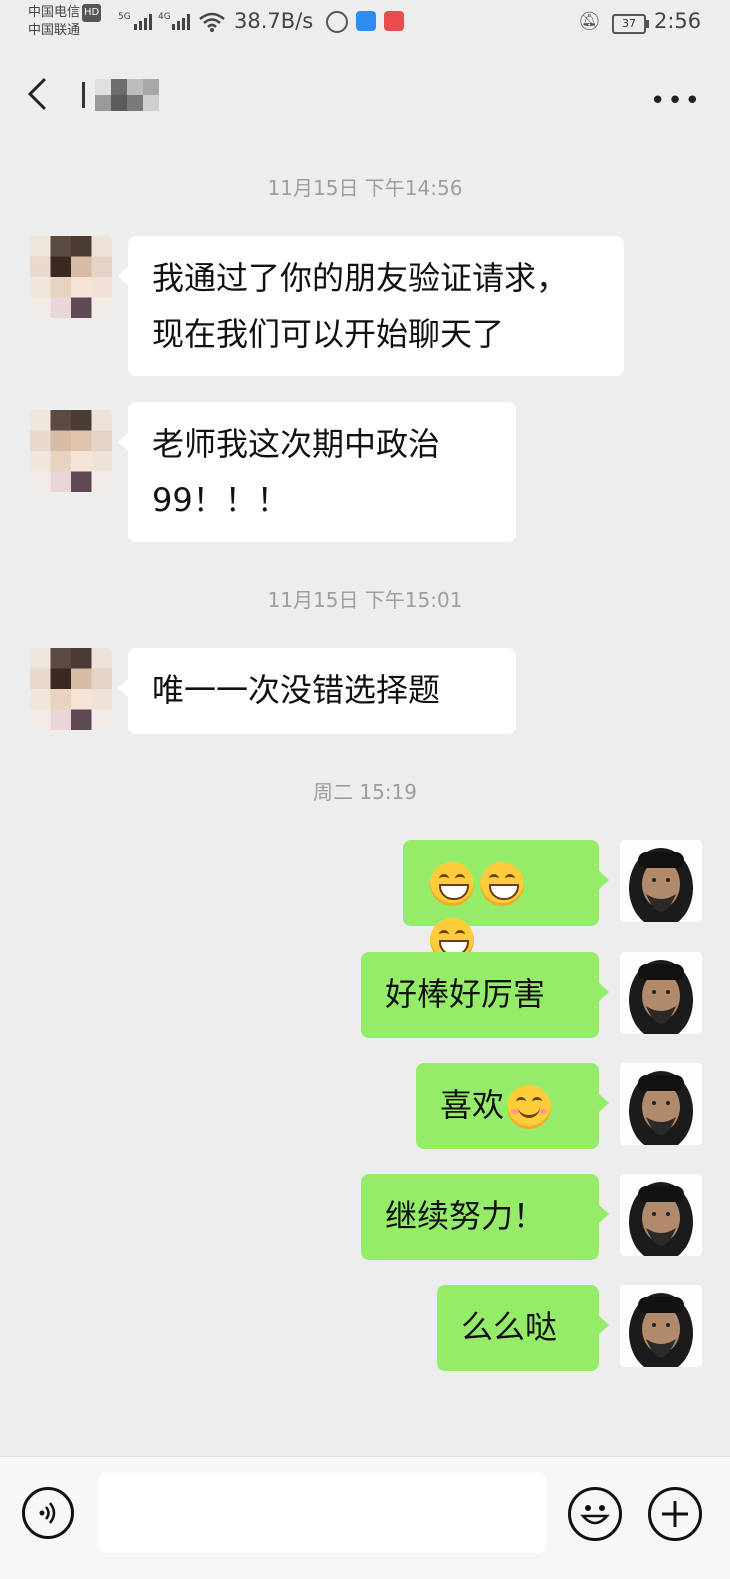 The width and height of the screenshot is (730, 1579). Describe the element at coordinates (365, 93) in the screenshot. I see `chat-header: •••` at that location.